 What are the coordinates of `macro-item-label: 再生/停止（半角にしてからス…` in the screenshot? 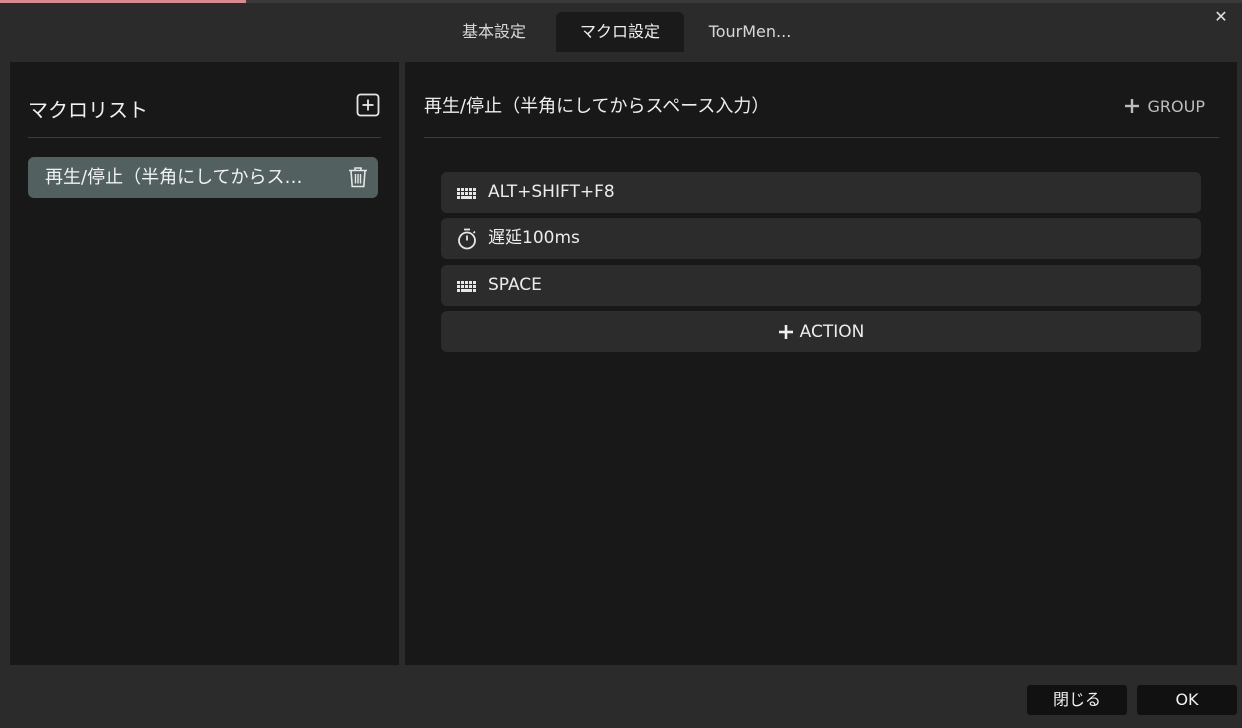 It's located at (174, 177).